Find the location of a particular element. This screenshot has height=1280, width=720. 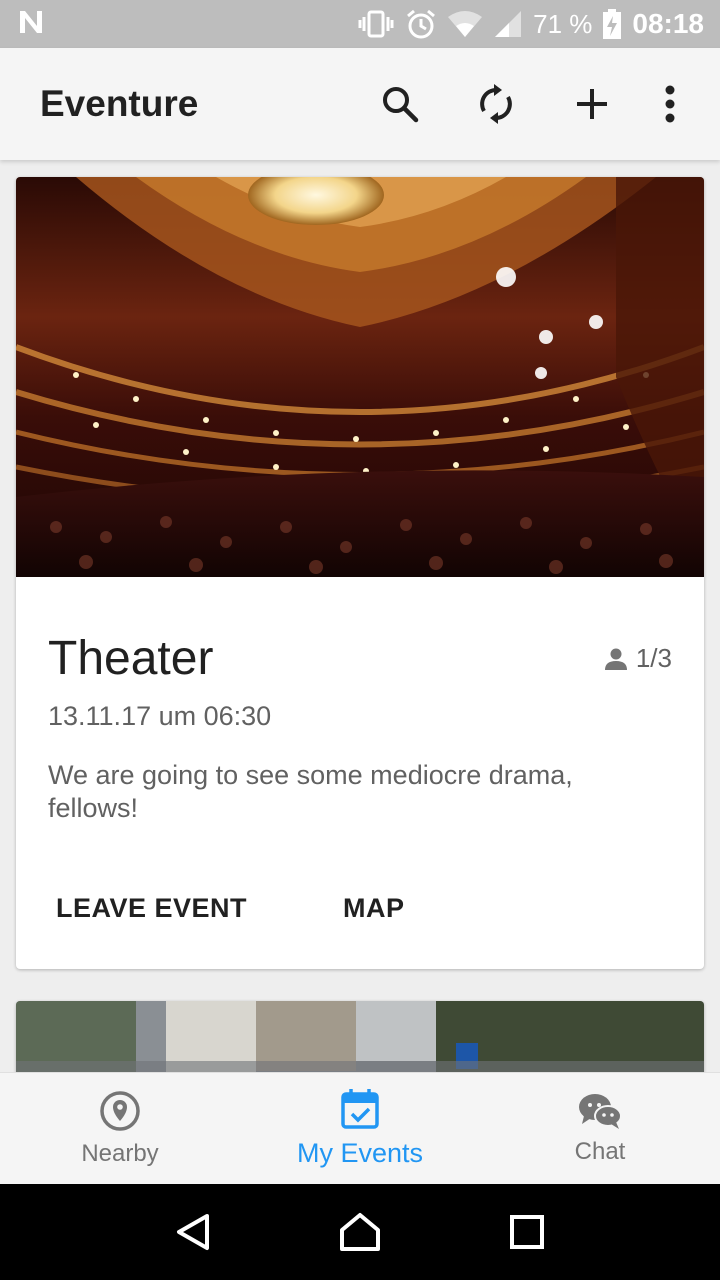

app-title: Eventure is located at coordinates (119, 103).